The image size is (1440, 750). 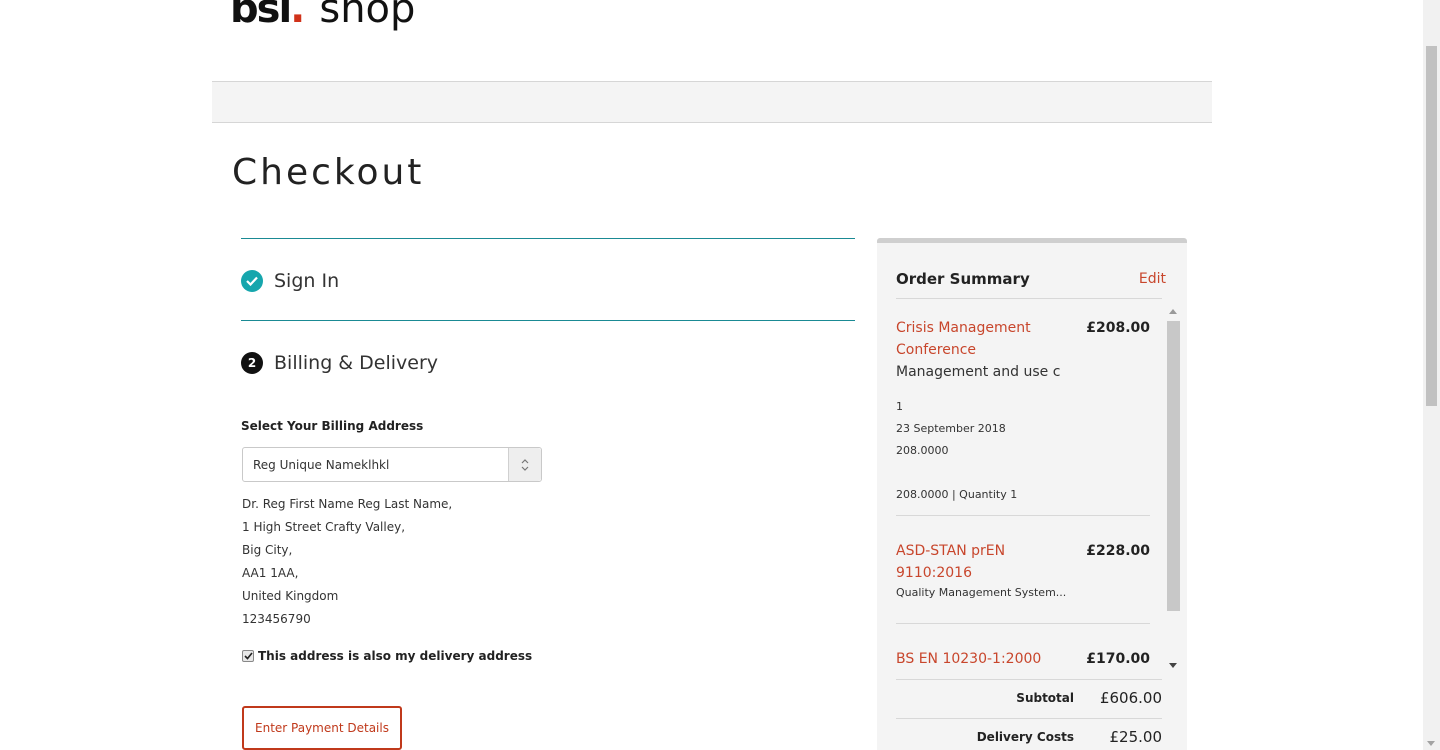 What do you see at coordinates (951, 428) in the screenshot?
I see `order-item-date: 23 September 2018` at bounding box center [951, 428].